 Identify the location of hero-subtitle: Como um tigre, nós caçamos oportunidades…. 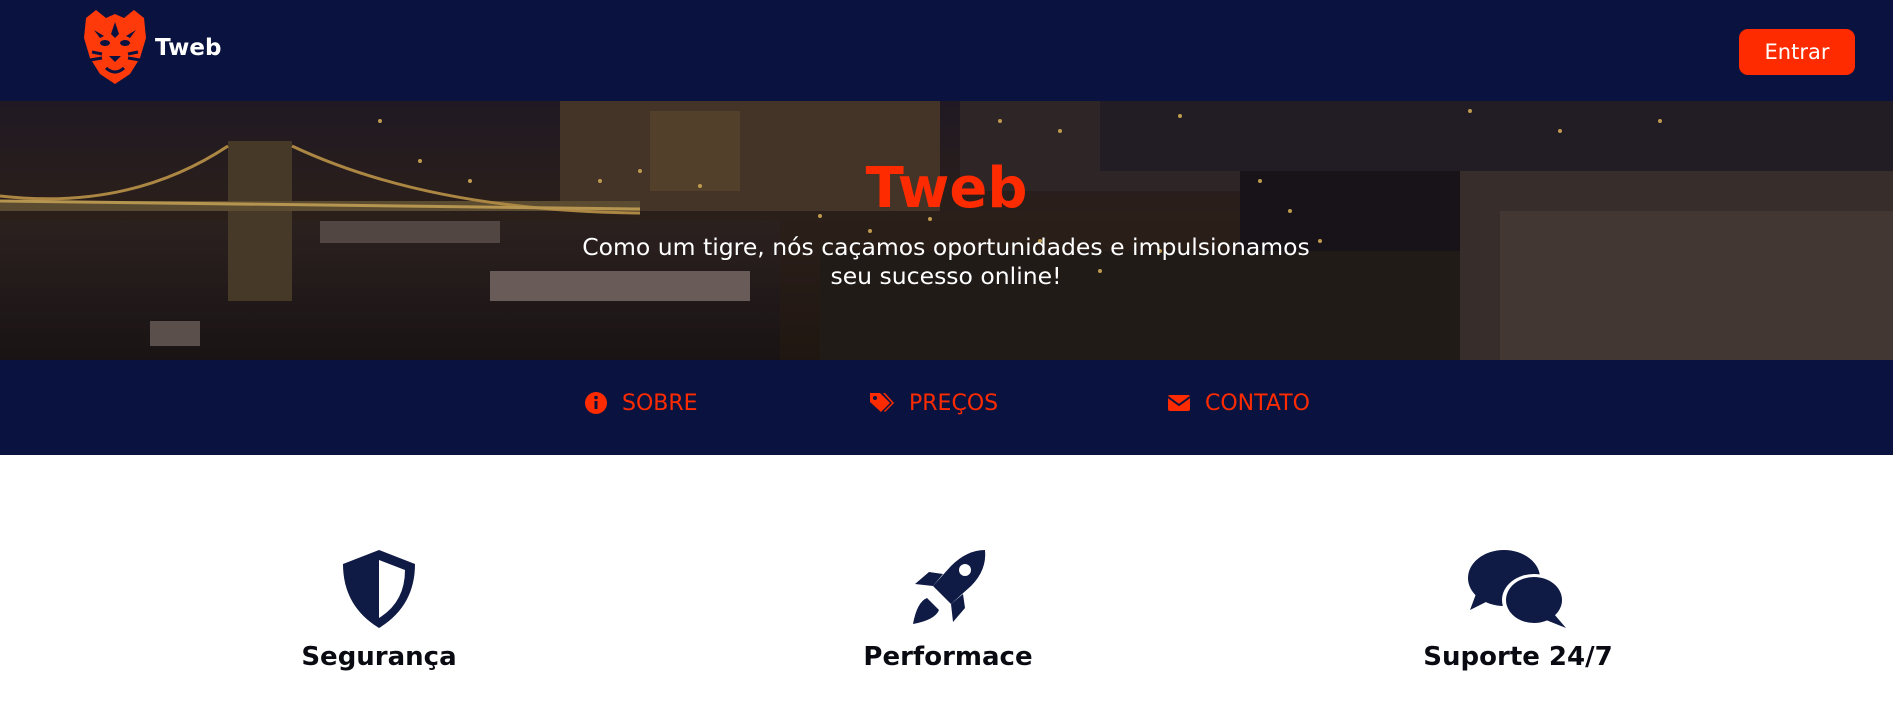
(946, 262).